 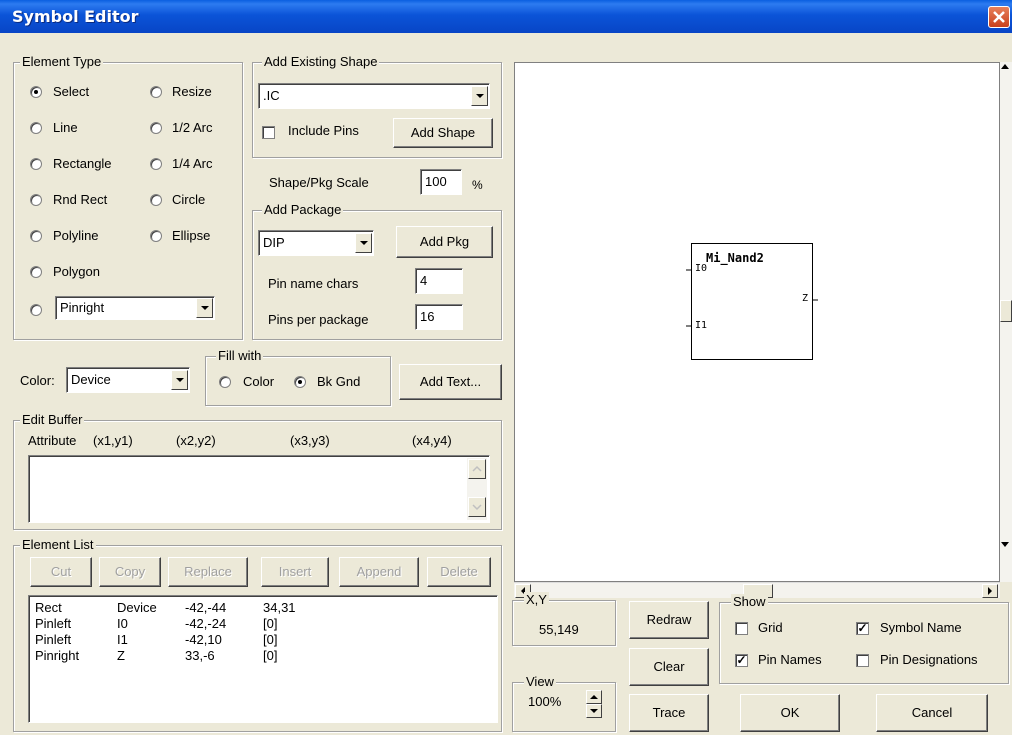 I want to click on list-cell-p1: -42,-24, so click(x=206, y=623).